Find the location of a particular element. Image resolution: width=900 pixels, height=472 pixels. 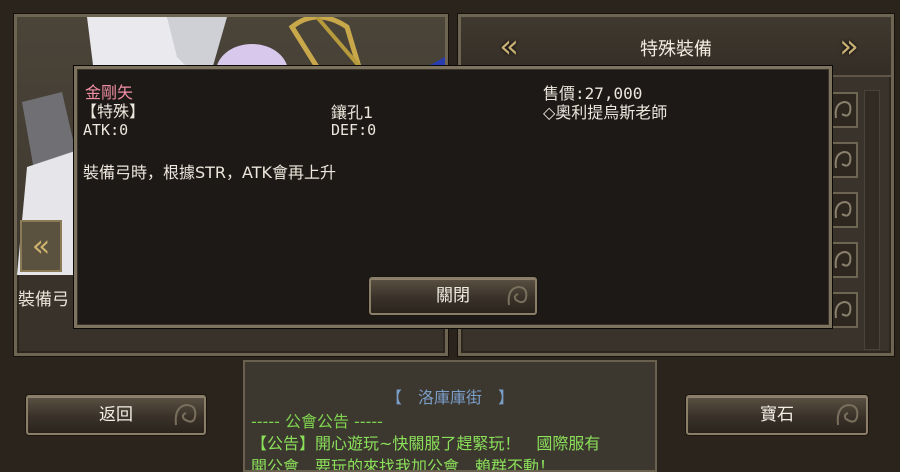

back-button-label: 返回 is located at coordinates (116, 415).